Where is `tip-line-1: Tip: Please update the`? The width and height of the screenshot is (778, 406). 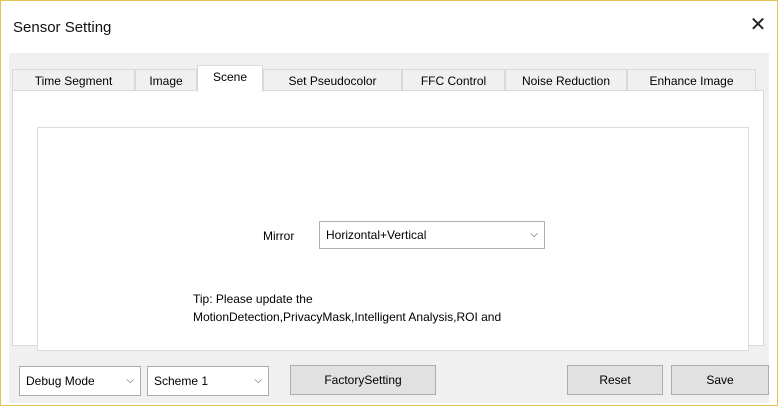
tip-line-1: Tip: Please update the is located at coordinates (253, 299).